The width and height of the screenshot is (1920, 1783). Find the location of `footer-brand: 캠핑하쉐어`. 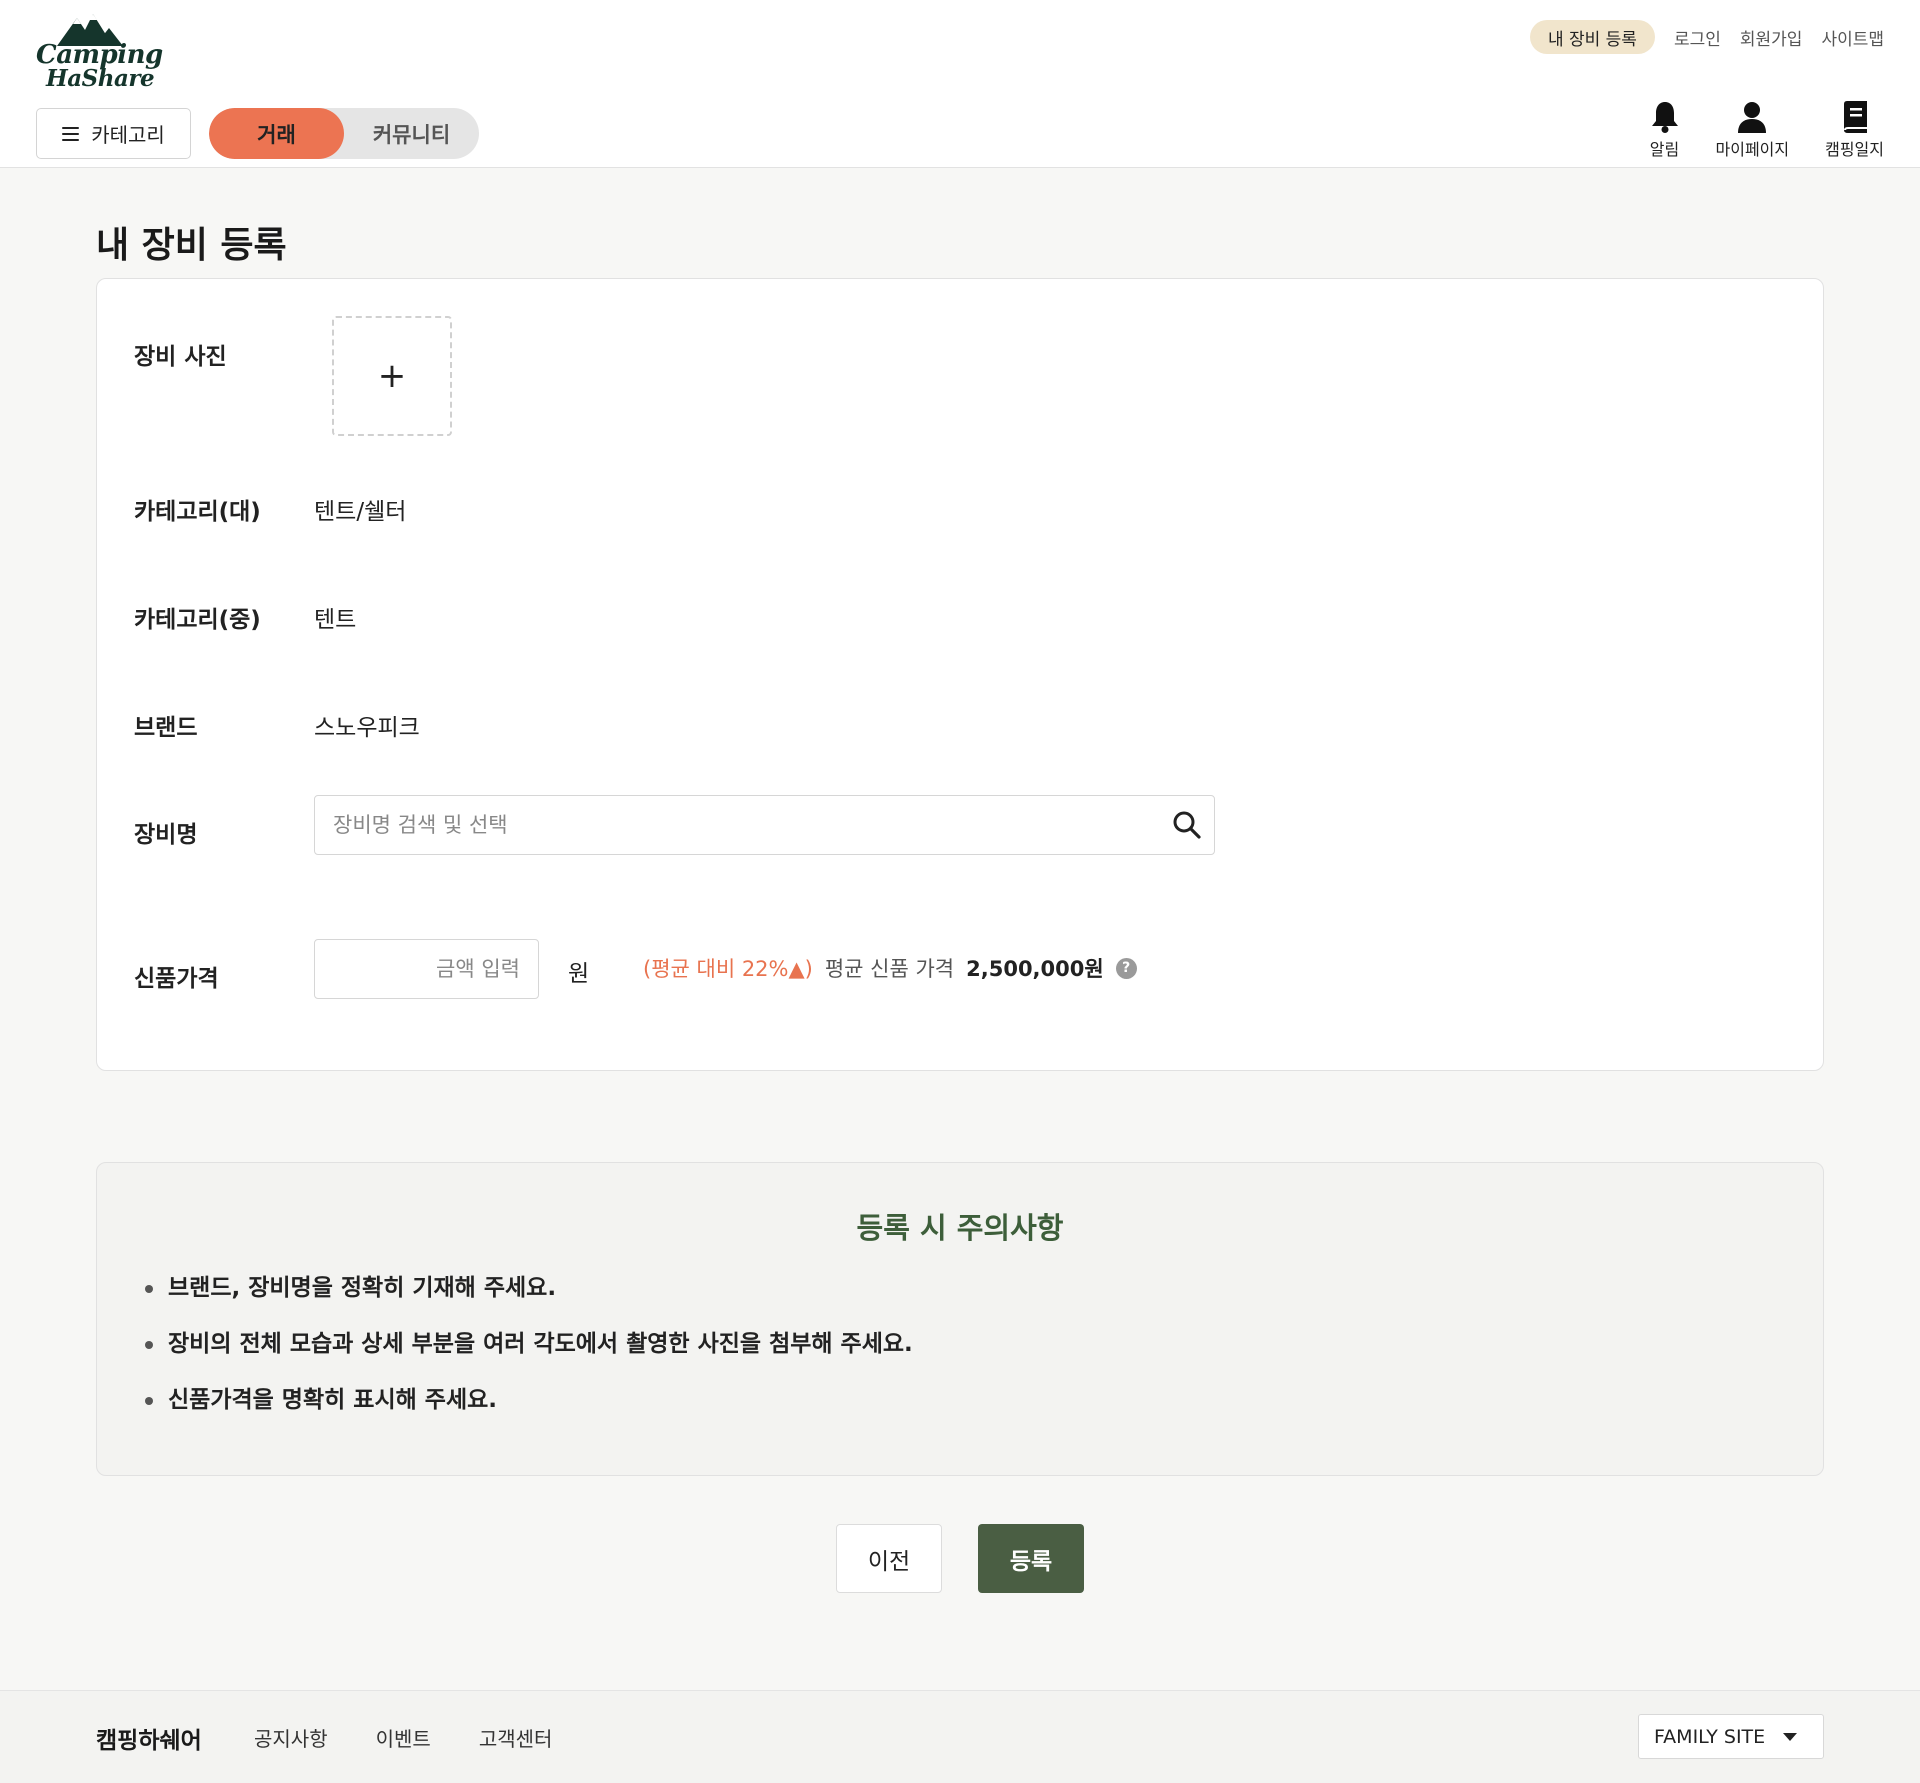

footer-brand: 캠핑하쉐어 is located at coordinates (149, 1741).